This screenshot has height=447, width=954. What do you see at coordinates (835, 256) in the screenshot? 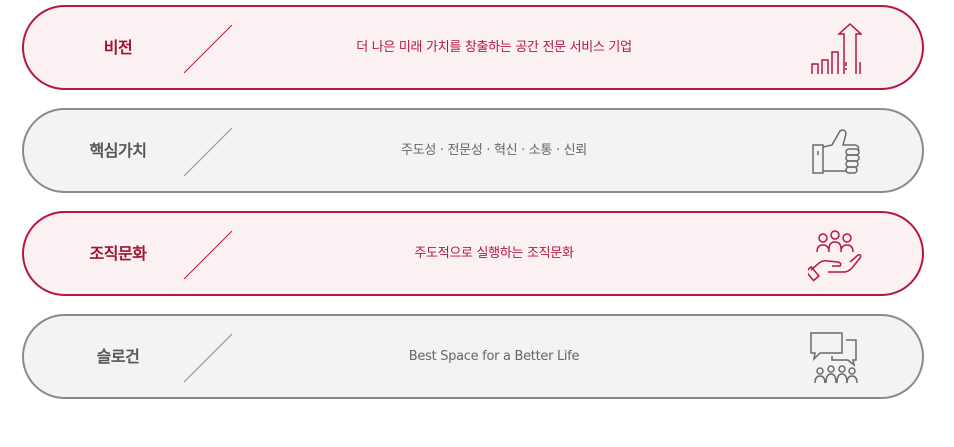
I see `hand-people-icon` at bounding box center [835, 256].